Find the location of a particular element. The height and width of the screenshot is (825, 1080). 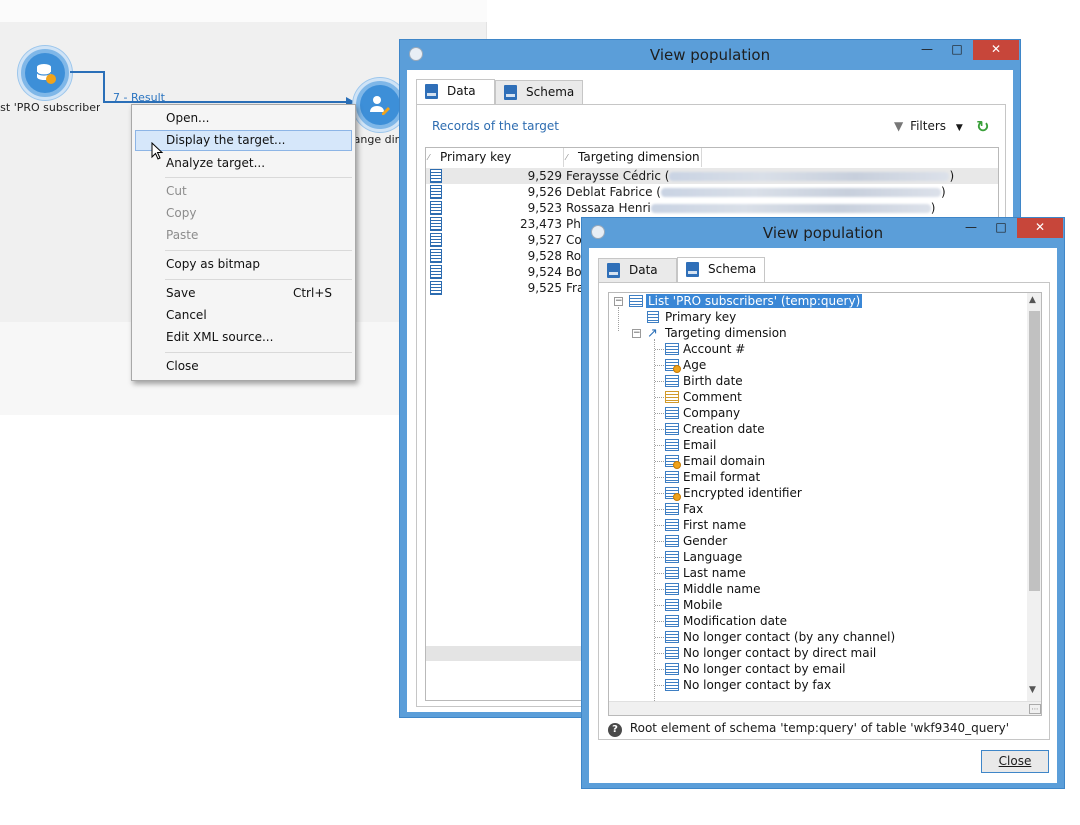

tree-field-node: No longer contact (by any channel) is located at coordinates (780, 637).